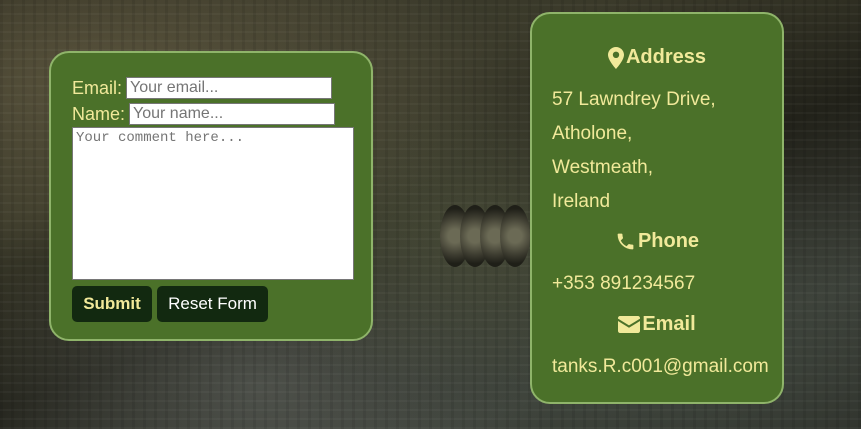  I want to click on name-input, so click(232, 114).